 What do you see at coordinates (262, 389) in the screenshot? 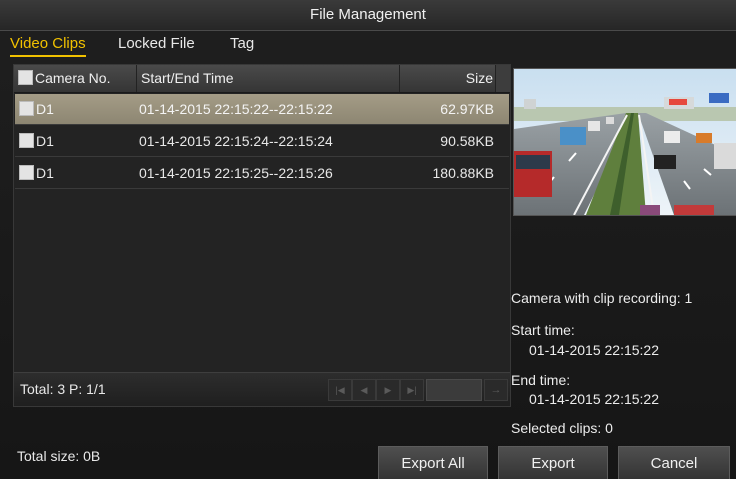
I see `table-footer: Total: 3 P: 1/1 |◀ ◀ ▶ ▶| →` at bounding box center [262, 389].